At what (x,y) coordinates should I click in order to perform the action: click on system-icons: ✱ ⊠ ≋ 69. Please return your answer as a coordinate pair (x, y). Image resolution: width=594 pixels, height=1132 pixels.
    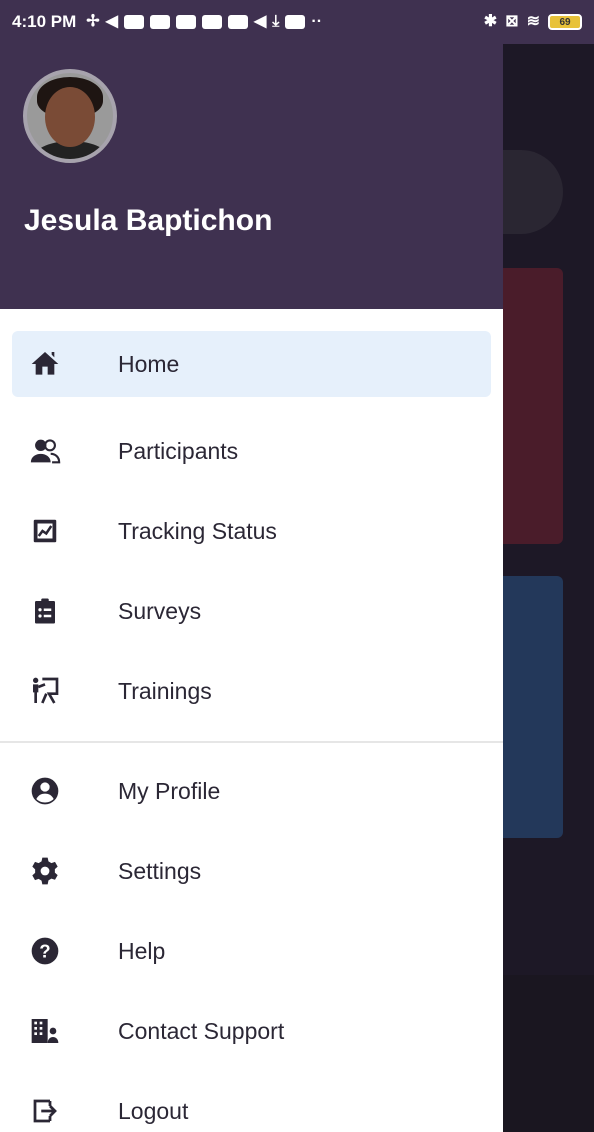
    Looking at the image, I should click on (533, 22).